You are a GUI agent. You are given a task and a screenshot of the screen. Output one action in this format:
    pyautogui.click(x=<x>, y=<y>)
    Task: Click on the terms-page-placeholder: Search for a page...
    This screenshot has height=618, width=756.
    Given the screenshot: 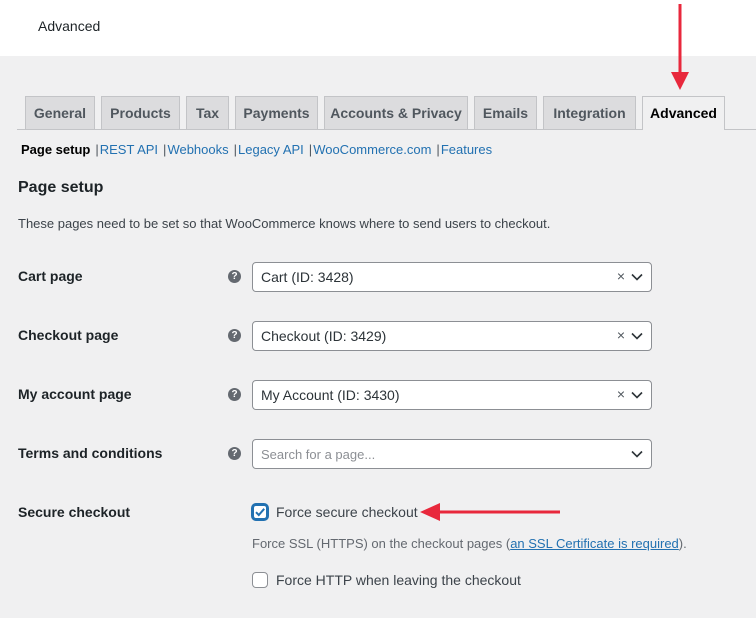 What is the action you would take?
    pyautogui.click(x=318, y=454)
    